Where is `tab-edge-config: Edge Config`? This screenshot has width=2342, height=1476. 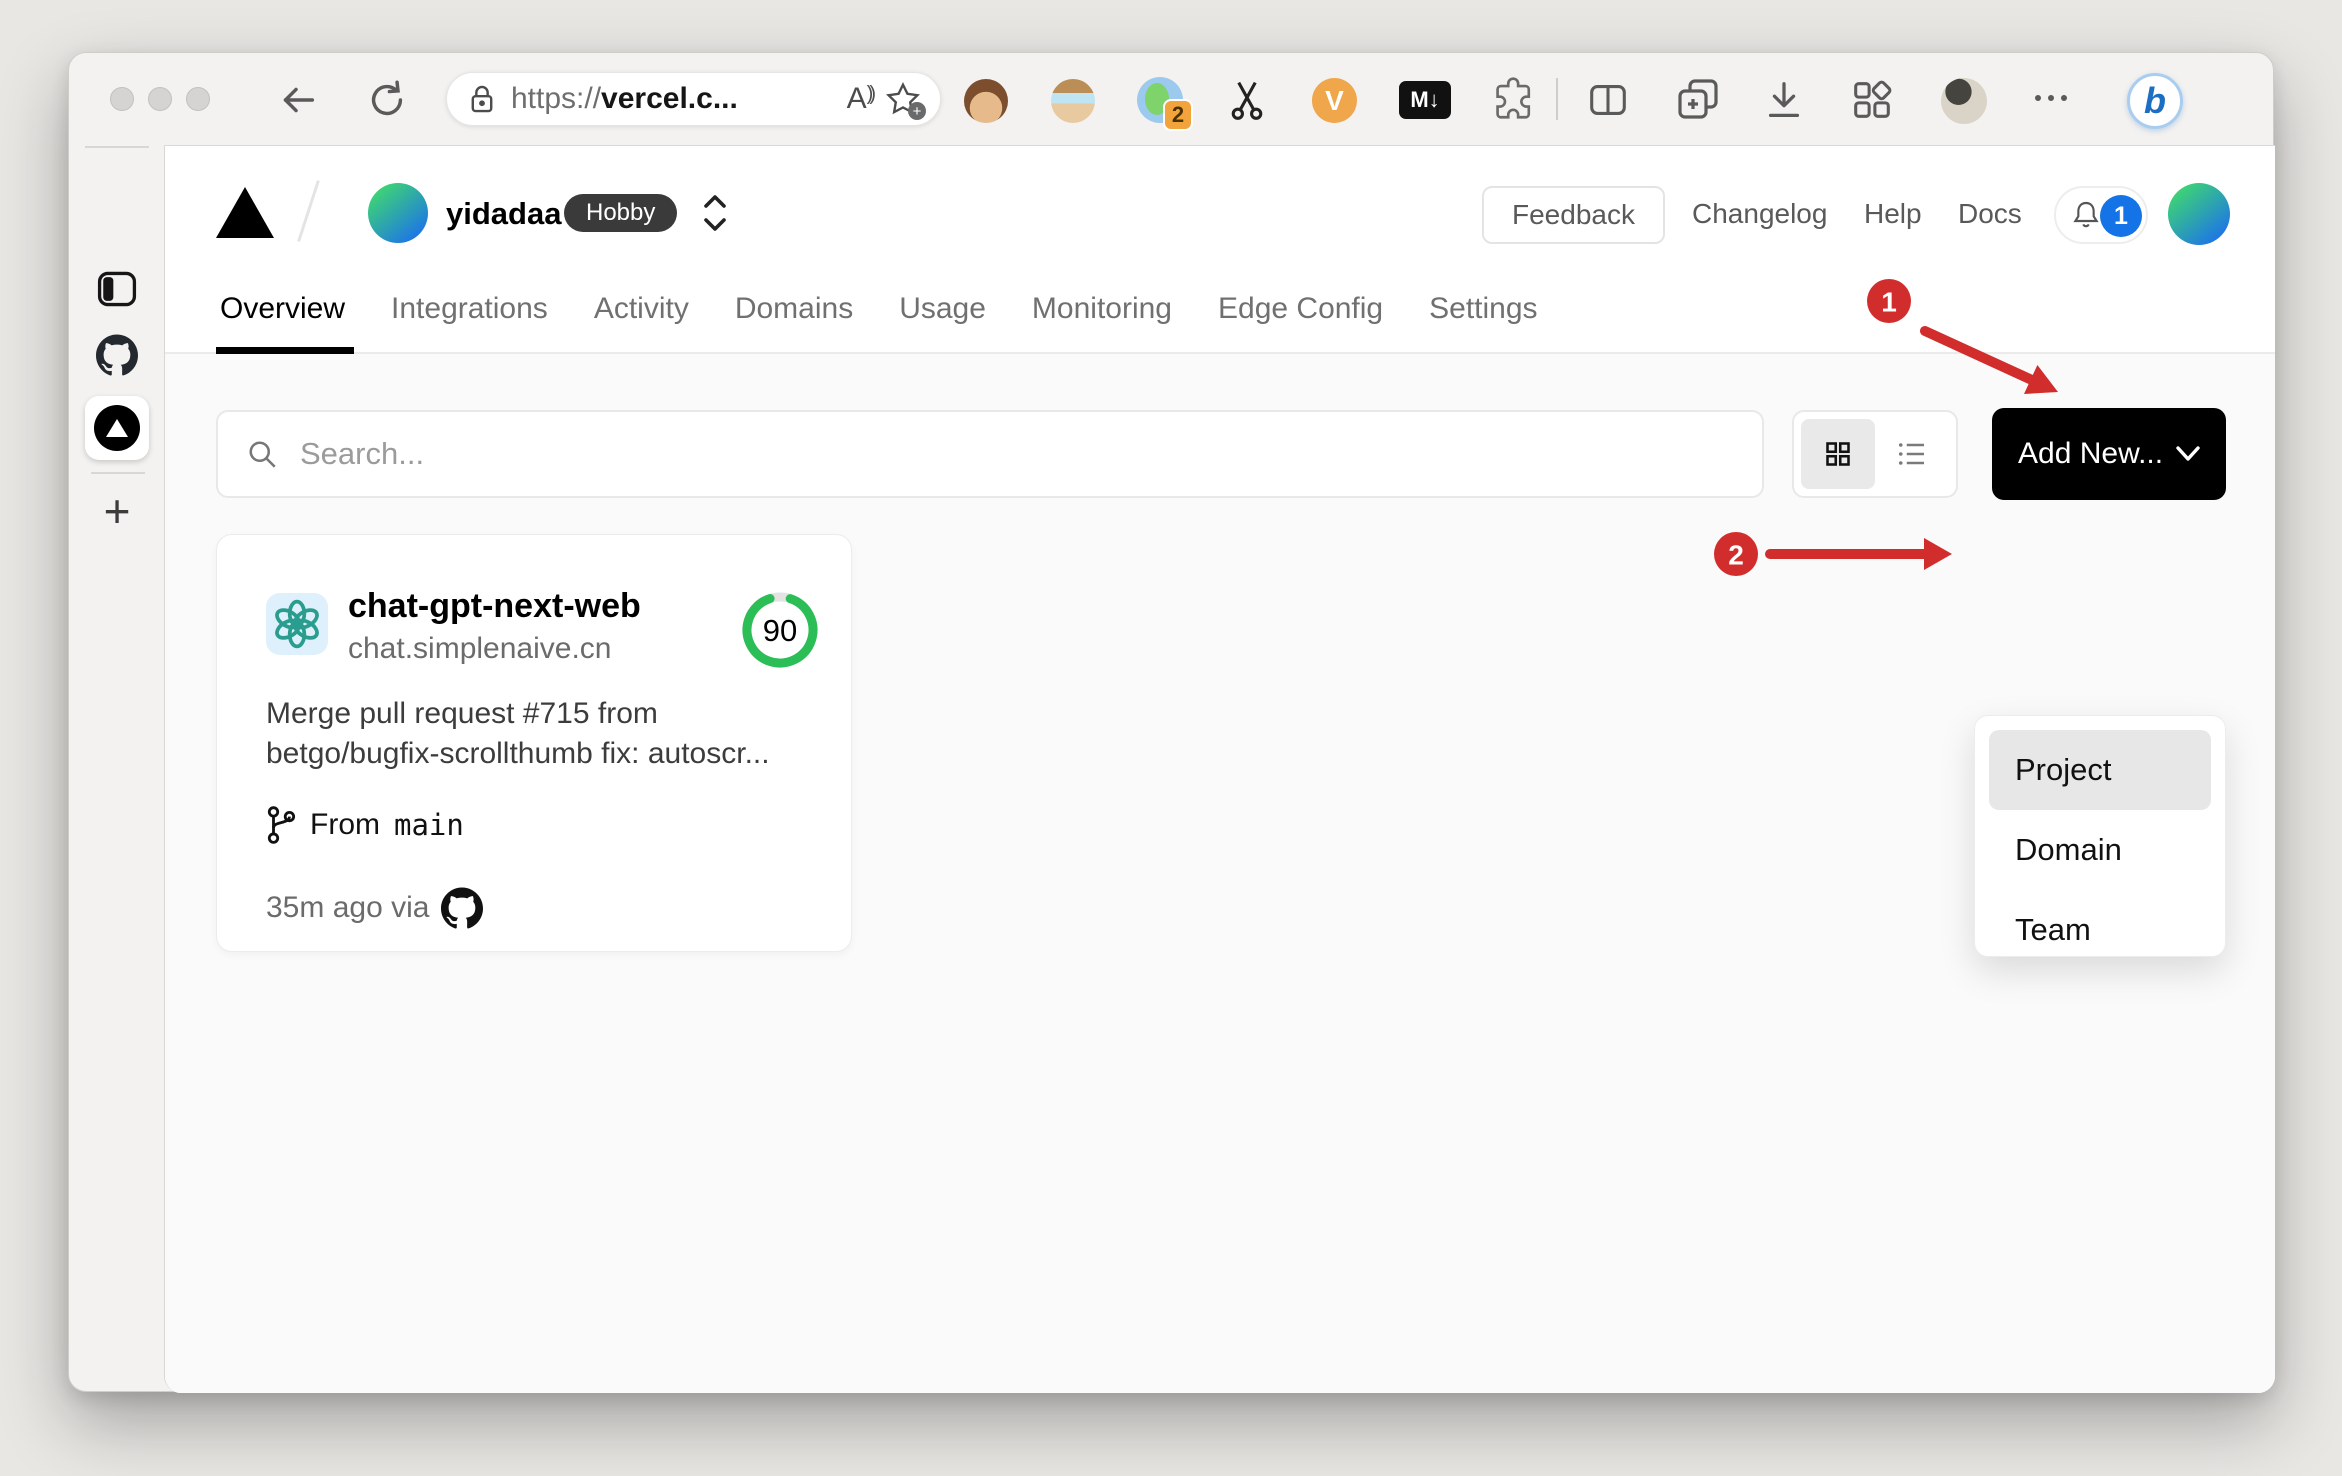
tab-edge-config: Edge Config is located at coordinates (1300, 309).